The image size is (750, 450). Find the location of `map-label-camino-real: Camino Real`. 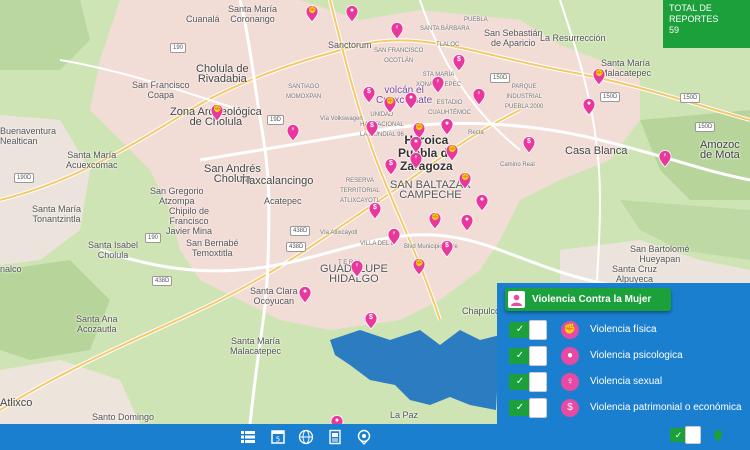

map-label-camino-real: Camino Real is located at coordinates (517, 165).